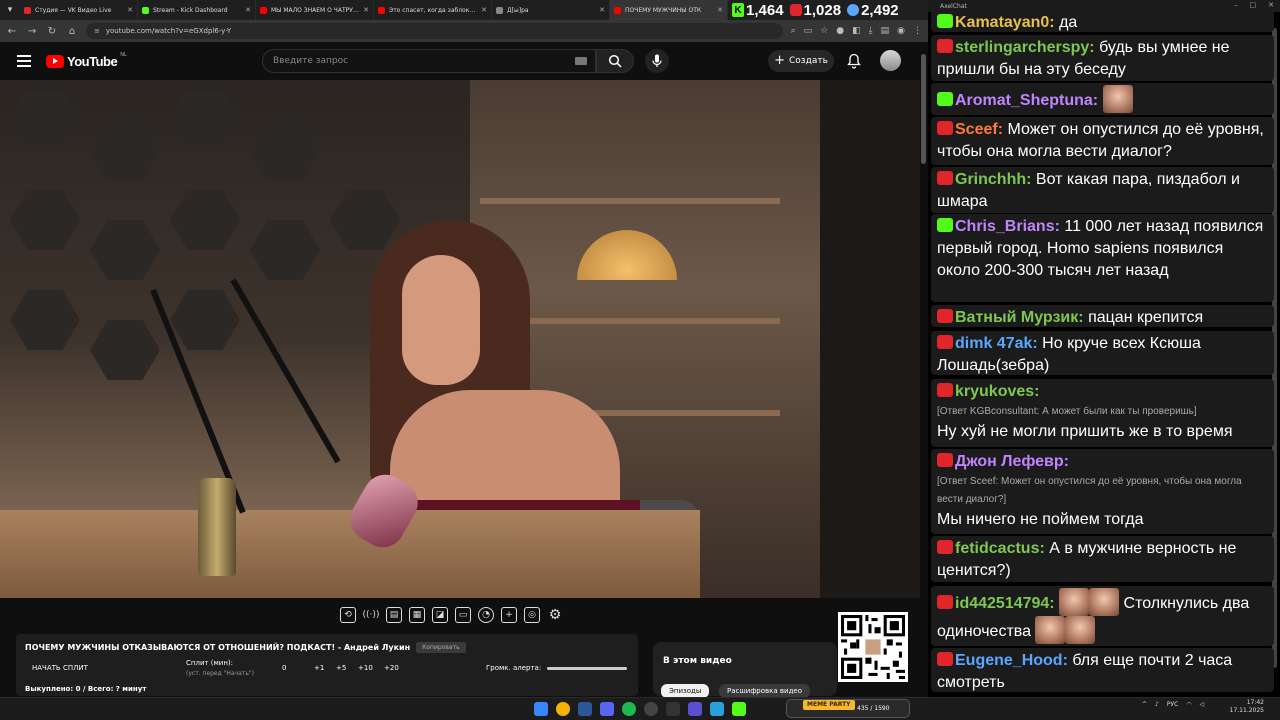 This screenshot has height=720, width=1280. I want to click on zoom-icon: ⌕, so click(793, 31).